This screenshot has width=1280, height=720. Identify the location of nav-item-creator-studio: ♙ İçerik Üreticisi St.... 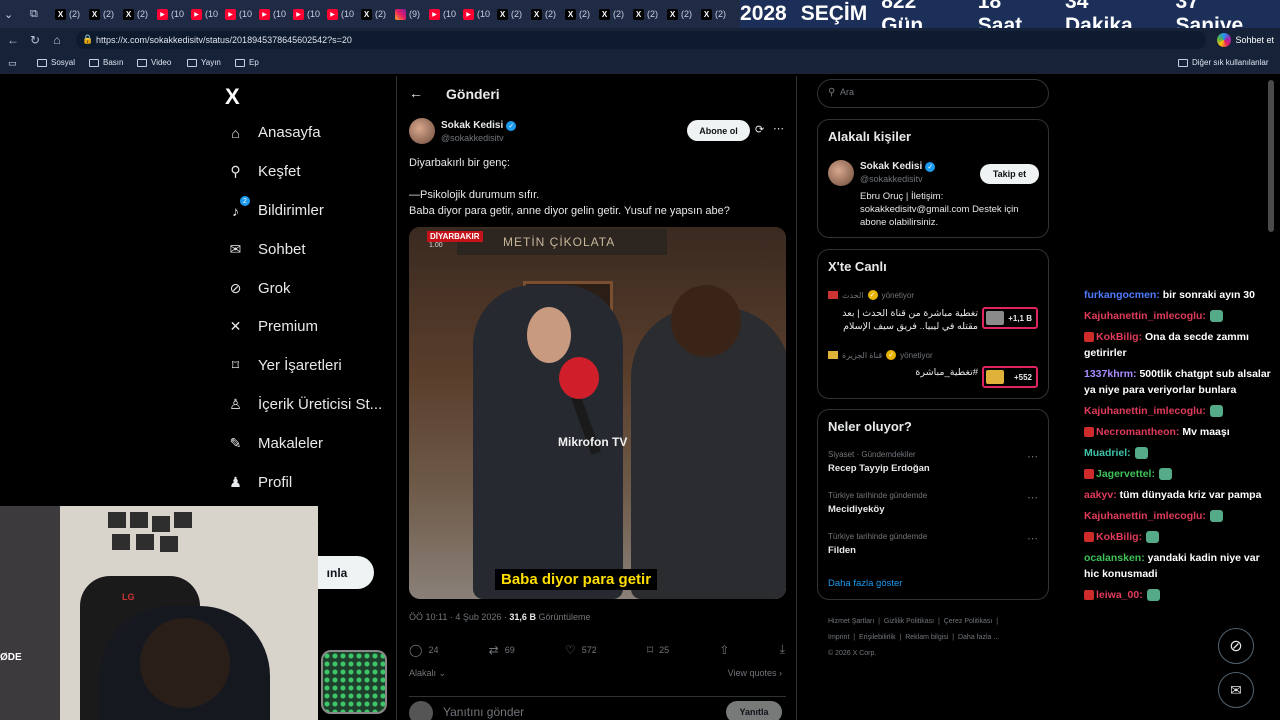
(304, 404).